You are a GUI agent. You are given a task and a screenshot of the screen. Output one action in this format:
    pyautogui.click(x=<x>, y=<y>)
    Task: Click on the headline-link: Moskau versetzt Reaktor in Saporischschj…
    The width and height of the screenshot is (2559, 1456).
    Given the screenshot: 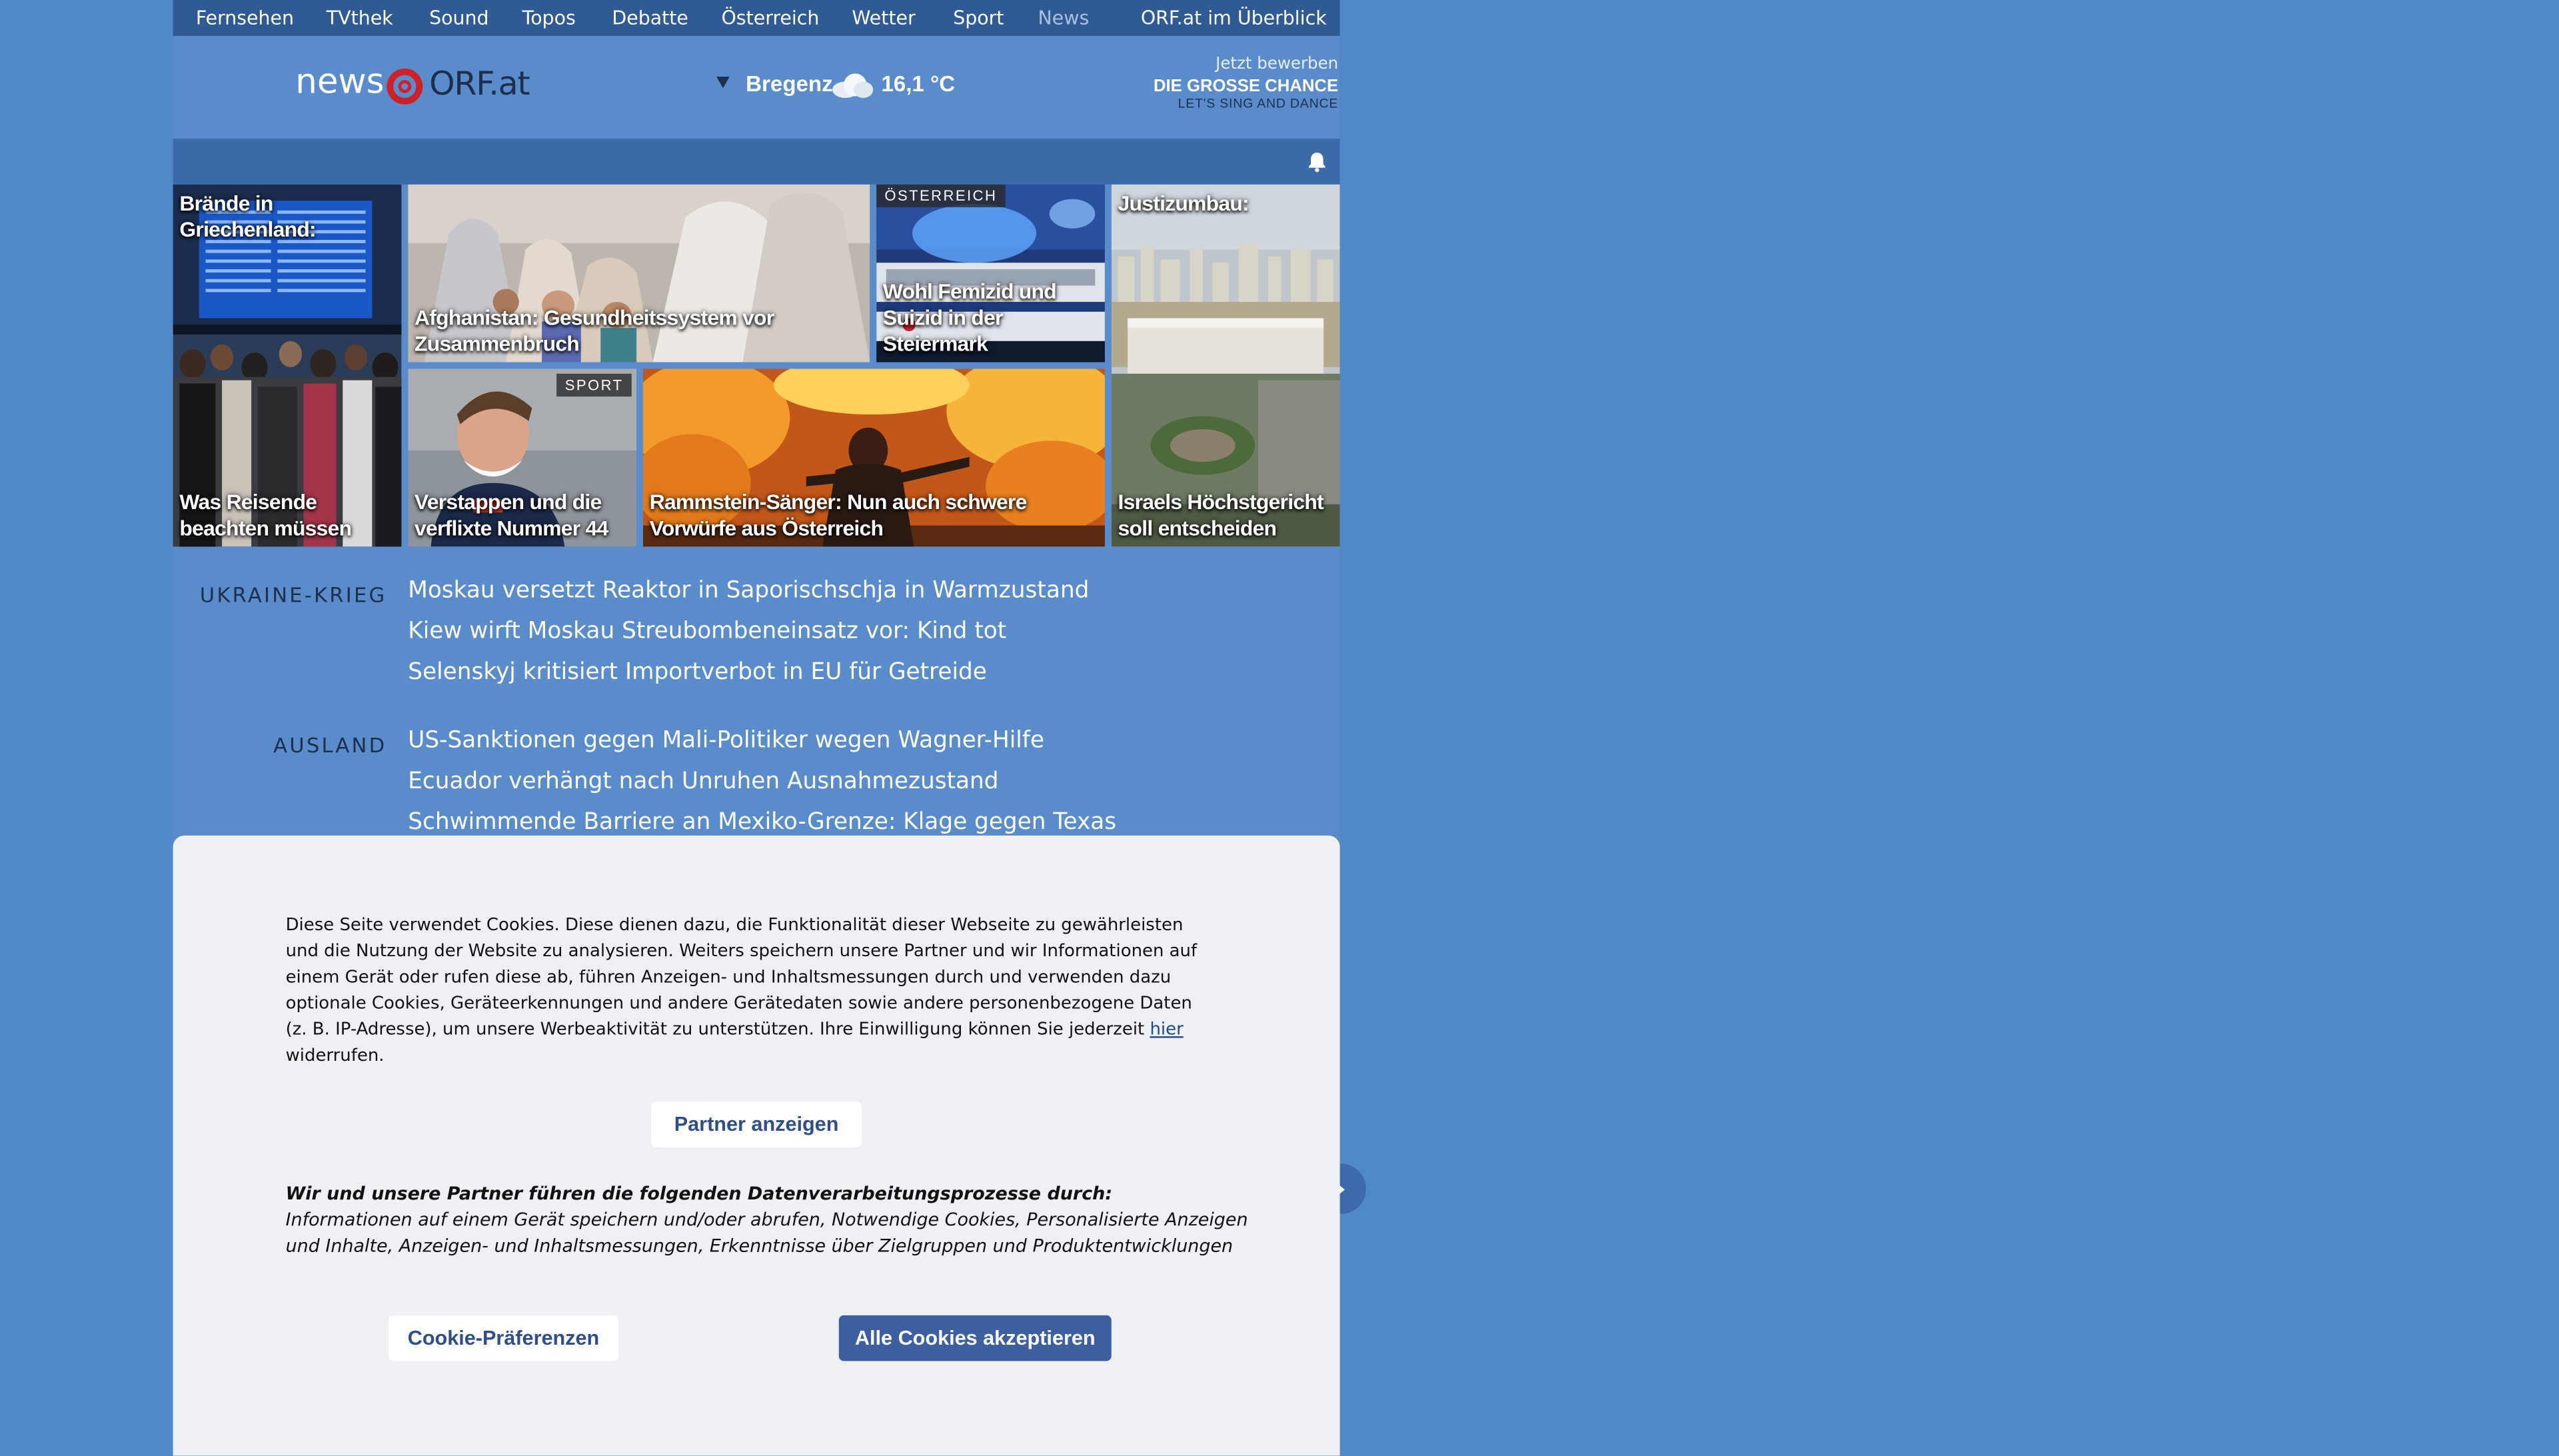 What is the action you would take?
    pyautogui.click(x=748, y=591)
    